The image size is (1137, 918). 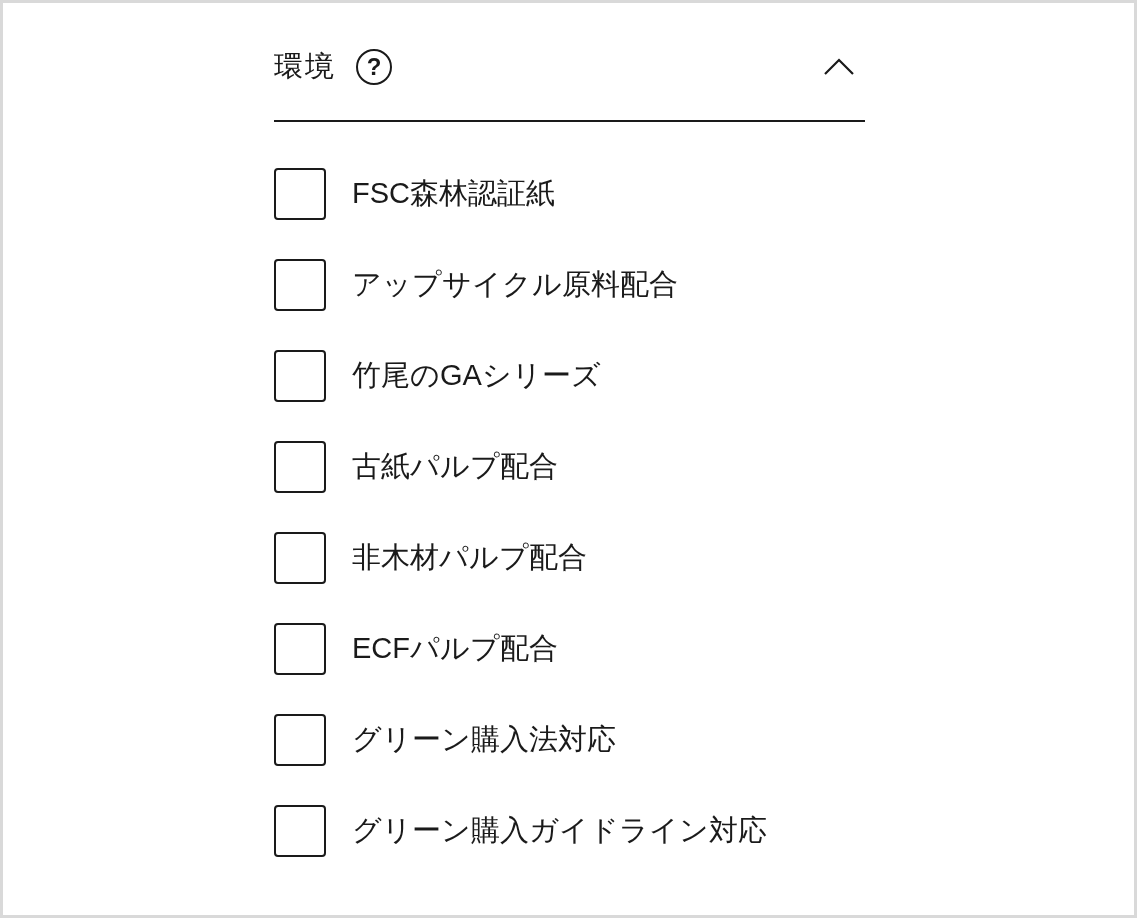 What do you see at coordinates (559, 831) in the screenshot?
I see `checkbox-label: グリーン購入ガイドライン対応` at bounding box center [559, 831].